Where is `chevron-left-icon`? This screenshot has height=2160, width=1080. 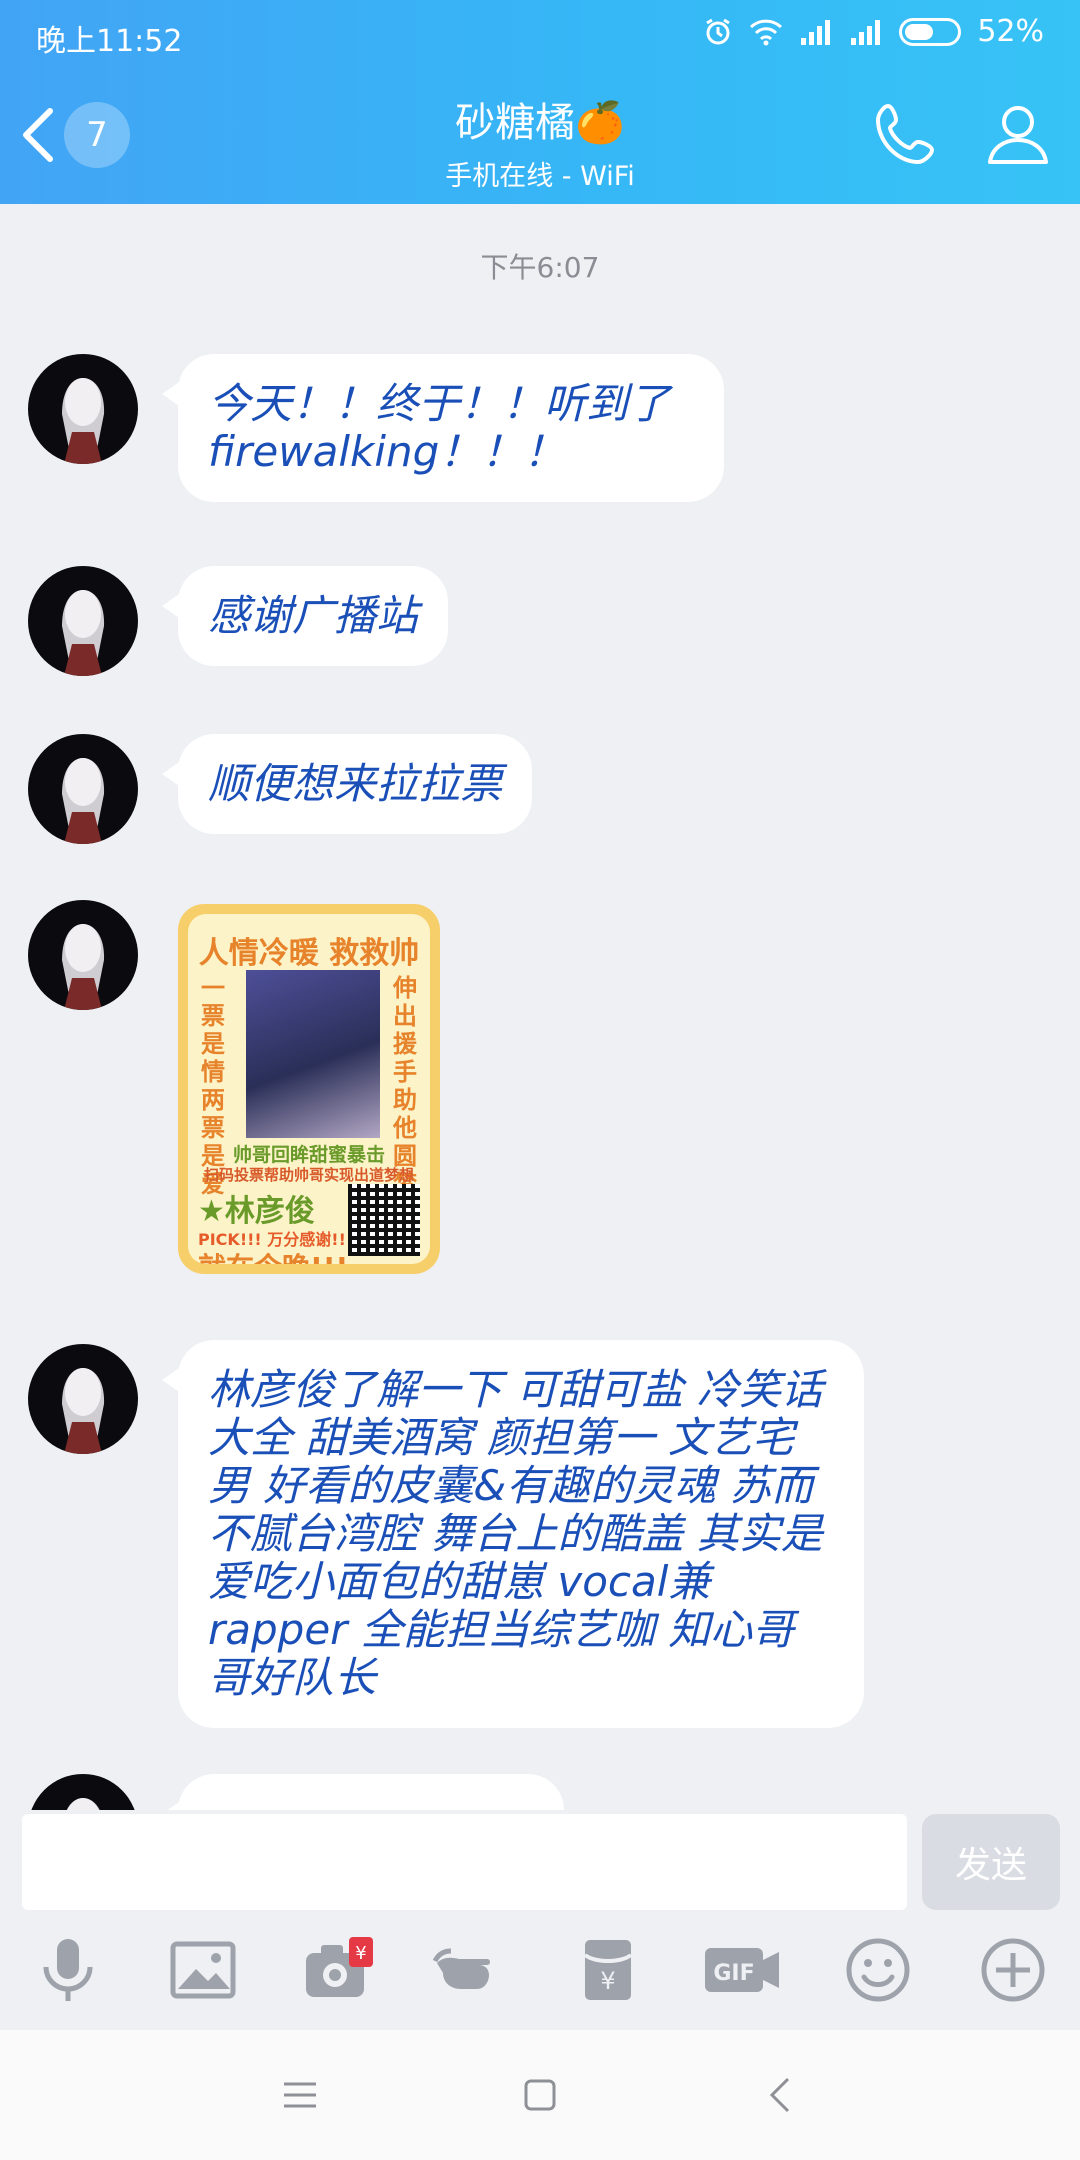 chevron-left-icon is located at coordinates (779, 2095).